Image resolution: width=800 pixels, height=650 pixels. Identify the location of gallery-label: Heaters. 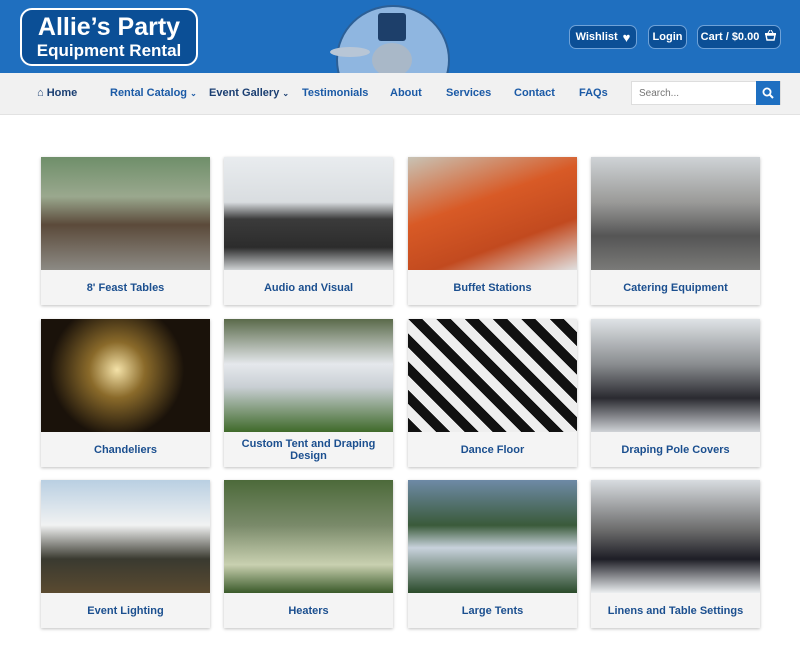
(308, 610).